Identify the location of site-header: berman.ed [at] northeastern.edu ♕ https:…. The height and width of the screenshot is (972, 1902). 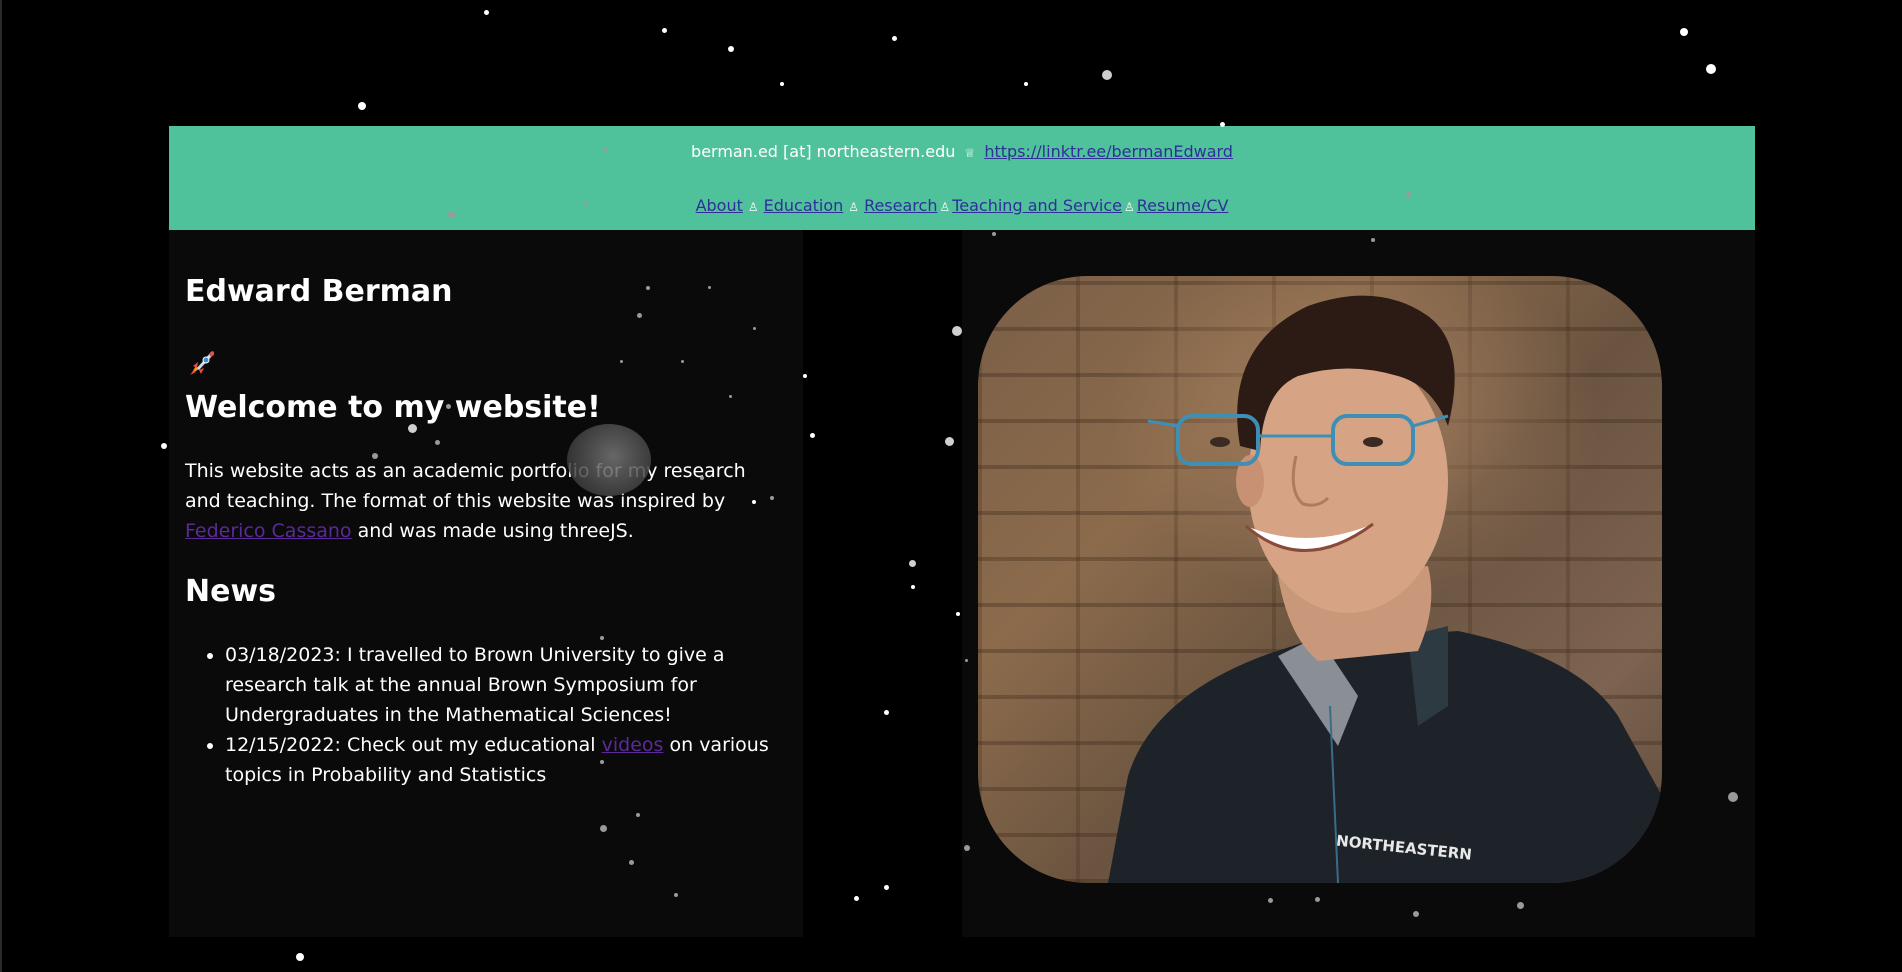
(962, 178).